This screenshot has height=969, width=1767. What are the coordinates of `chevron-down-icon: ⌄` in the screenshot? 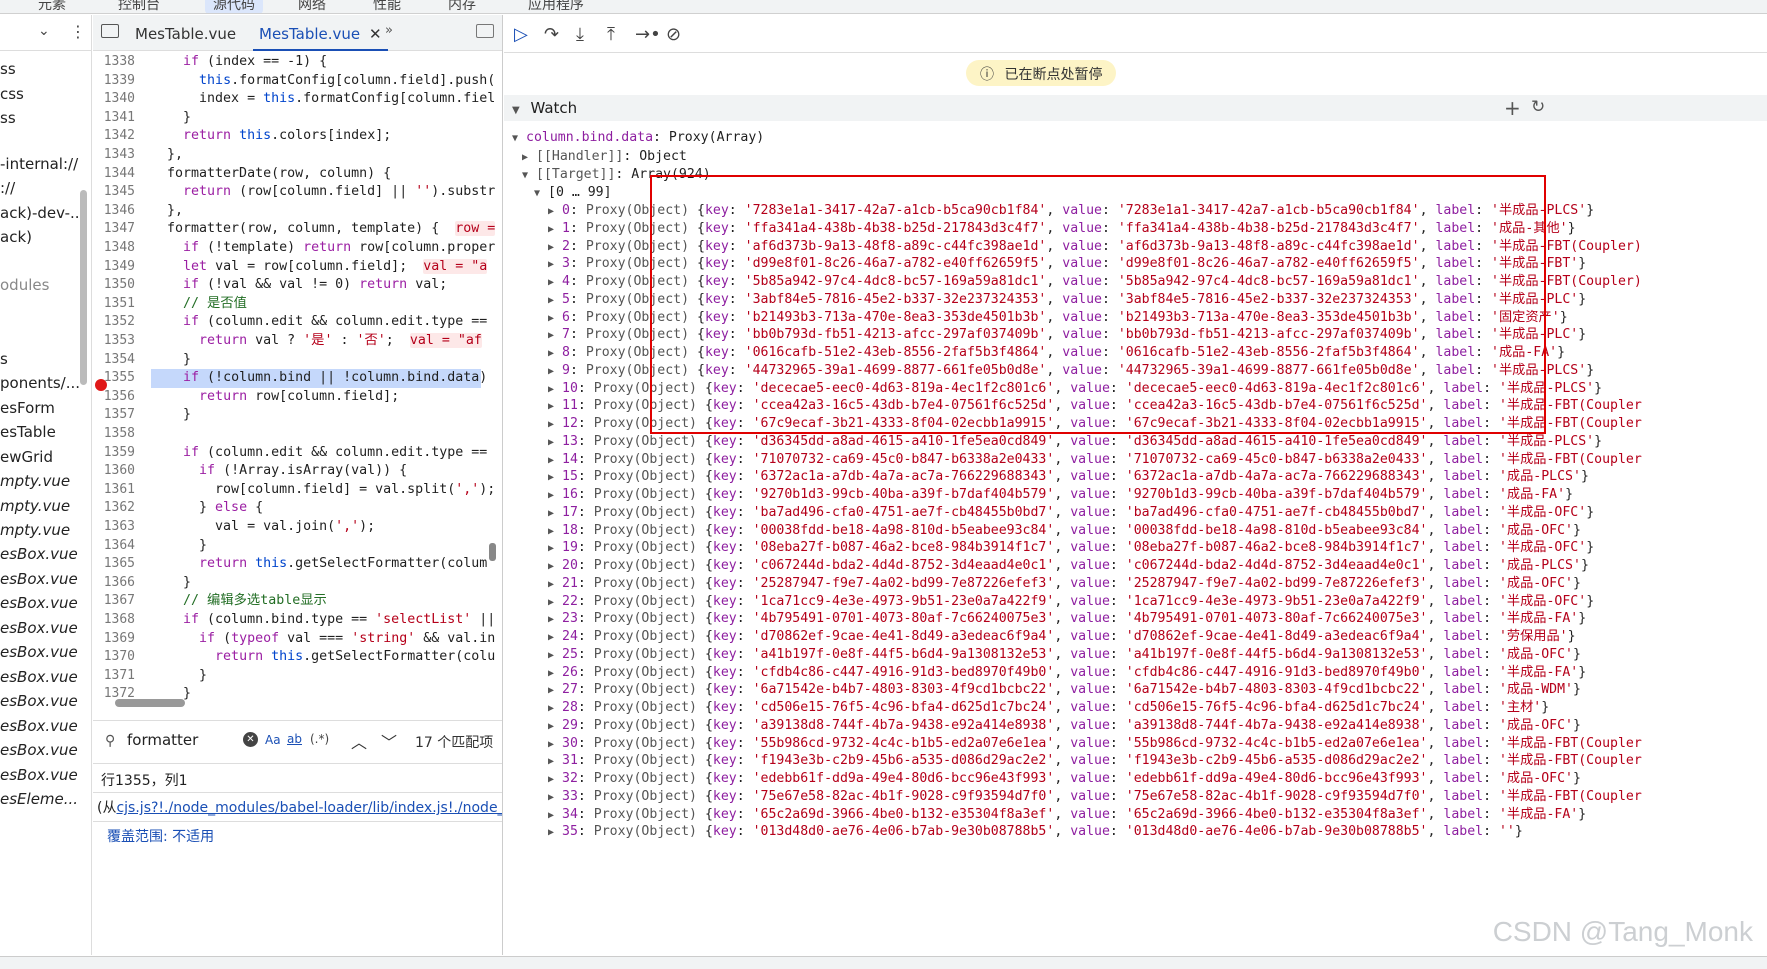 It's located at (44, 31).